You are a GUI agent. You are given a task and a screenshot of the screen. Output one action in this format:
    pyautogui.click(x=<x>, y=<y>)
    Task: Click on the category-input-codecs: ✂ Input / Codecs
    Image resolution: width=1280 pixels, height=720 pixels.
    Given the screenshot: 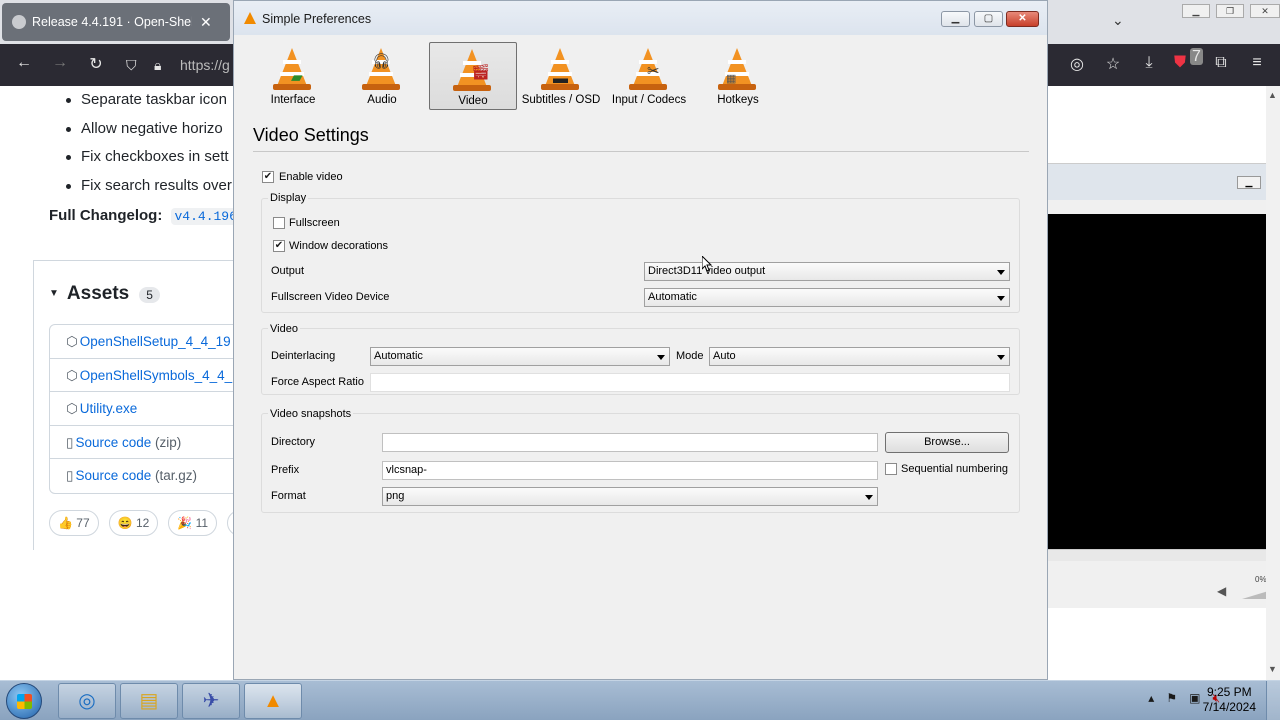 What is the action you would take?
    pyautogui.click(x=649, y=76)
    